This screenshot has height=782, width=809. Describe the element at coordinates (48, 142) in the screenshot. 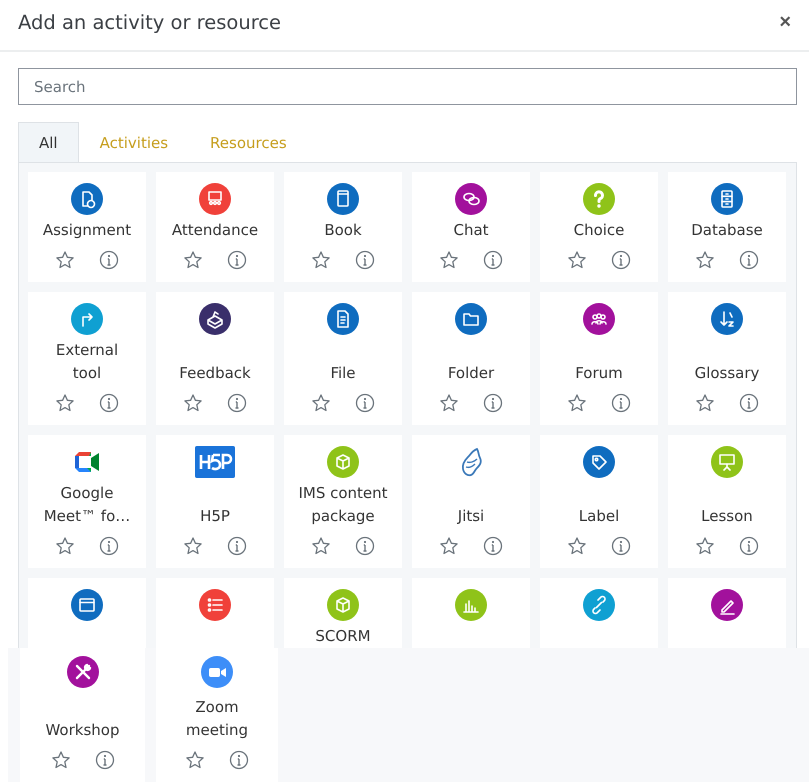

I see `tab: All` at that location.